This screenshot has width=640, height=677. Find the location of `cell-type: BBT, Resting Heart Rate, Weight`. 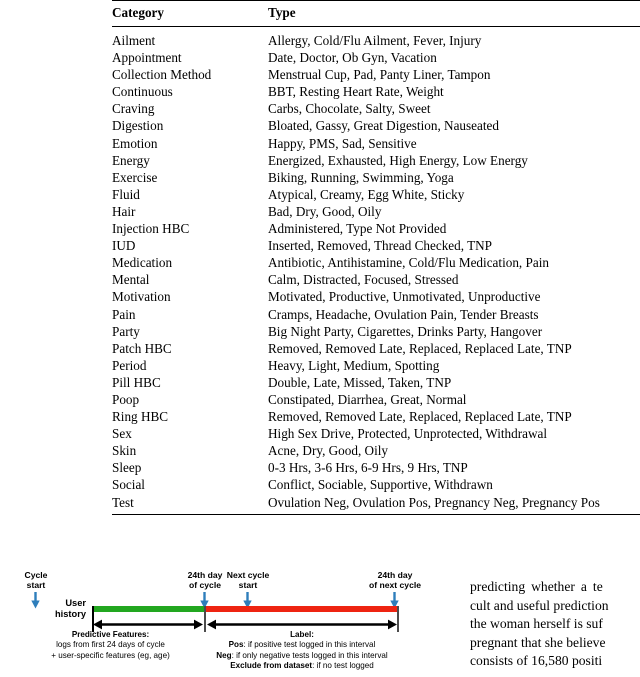

cell-type: BBT, Resting Heart Rate, Weight is located at coordinates (356, 92).